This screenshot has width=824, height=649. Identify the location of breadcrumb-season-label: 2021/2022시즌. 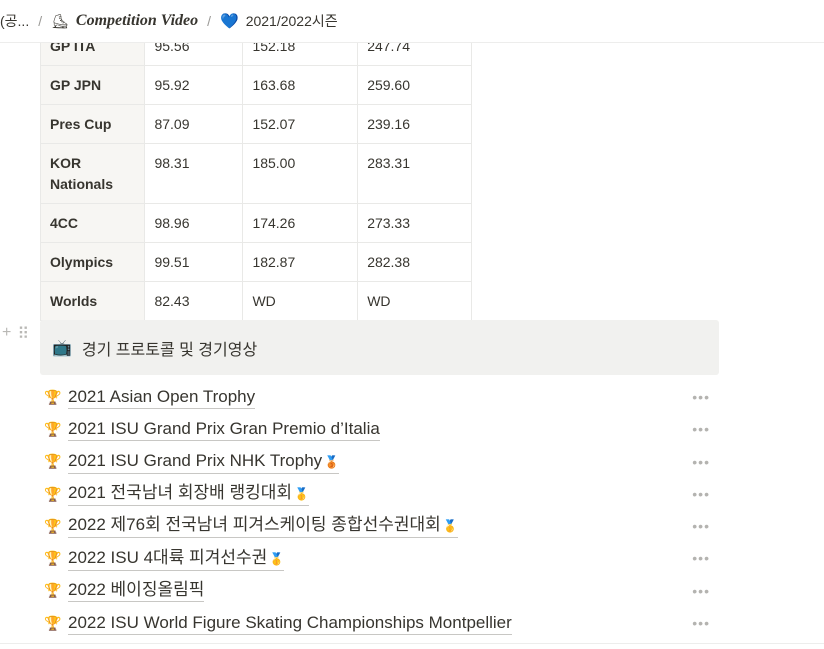
(292, 21).